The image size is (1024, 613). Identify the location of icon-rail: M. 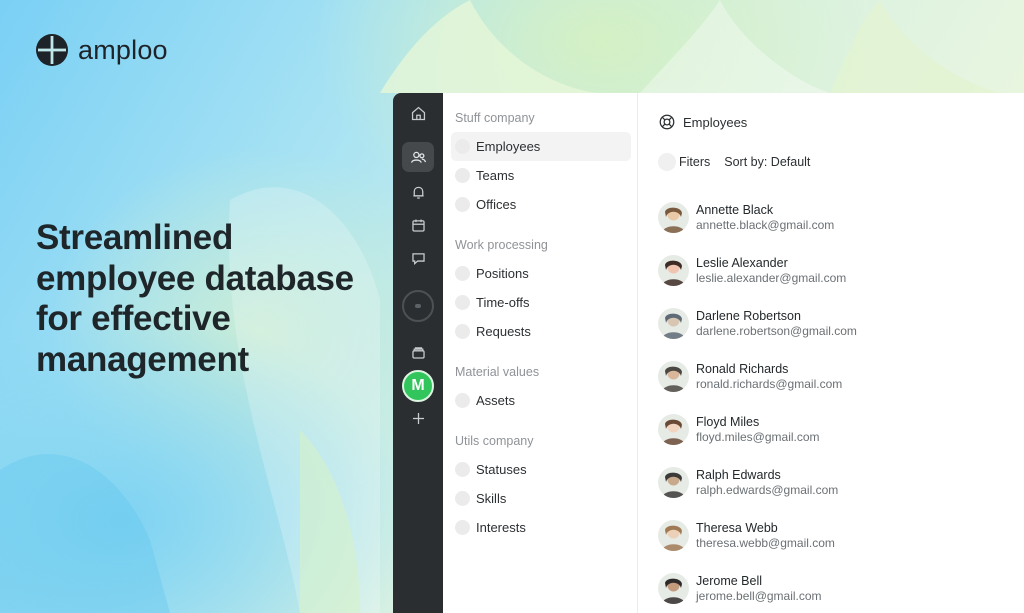
(418, 353).